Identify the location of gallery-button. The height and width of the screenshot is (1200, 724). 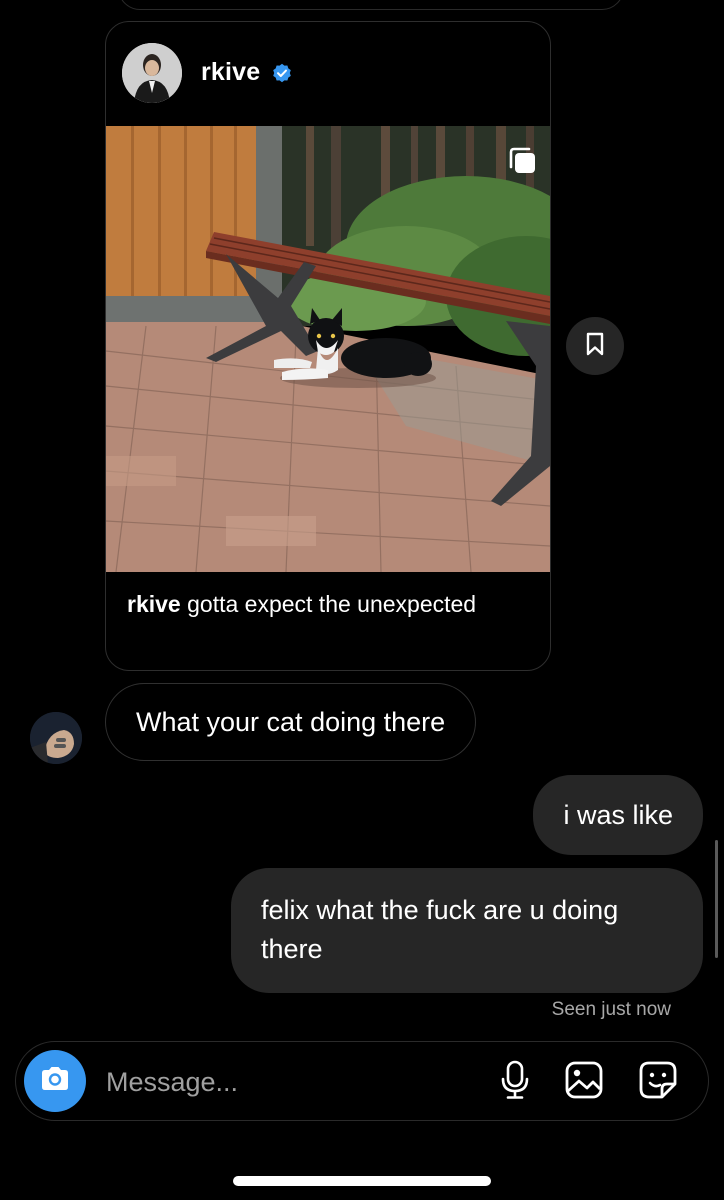
(584, 1082).